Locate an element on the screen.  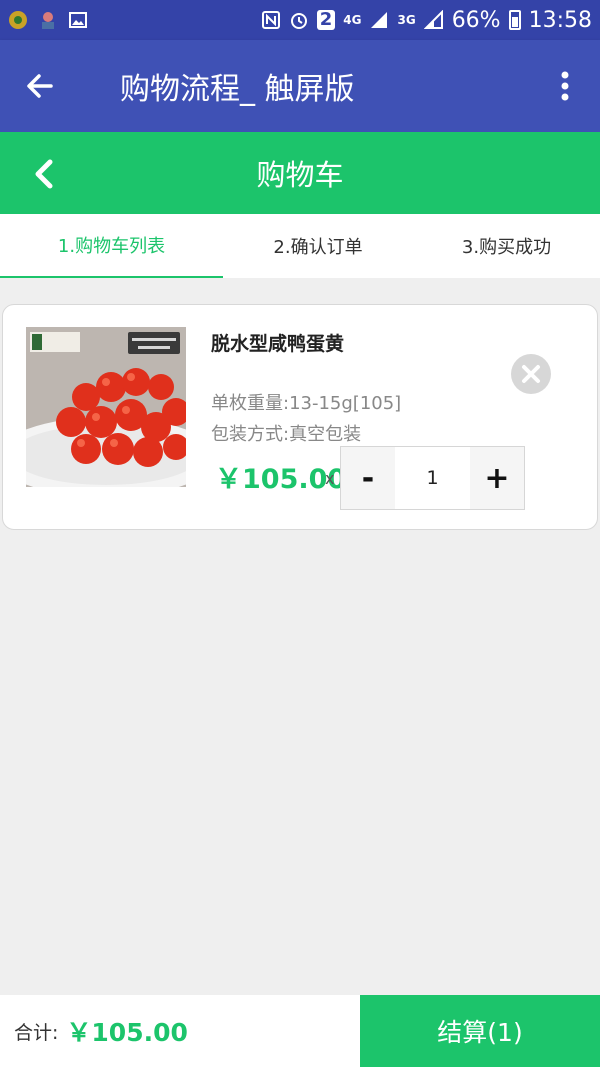
cart-header: 购物车 is located at coordinates (300, 173).